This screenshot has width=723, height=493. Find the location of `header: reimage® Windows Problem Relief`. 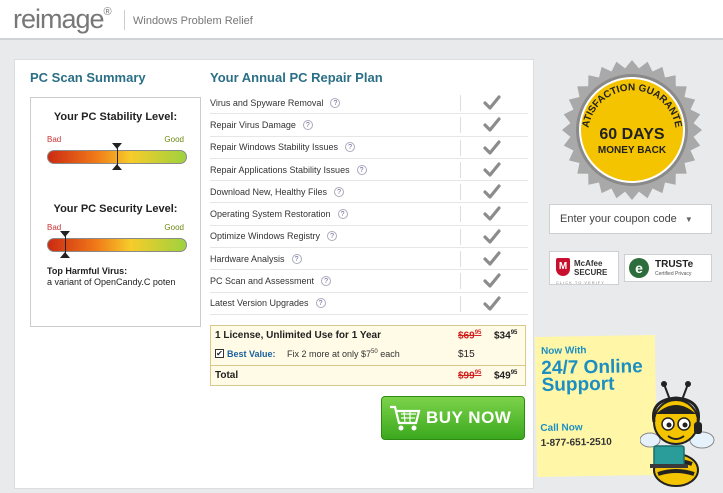

header: reimage® Windows Problem Relief is located at coordinates (361, 20).